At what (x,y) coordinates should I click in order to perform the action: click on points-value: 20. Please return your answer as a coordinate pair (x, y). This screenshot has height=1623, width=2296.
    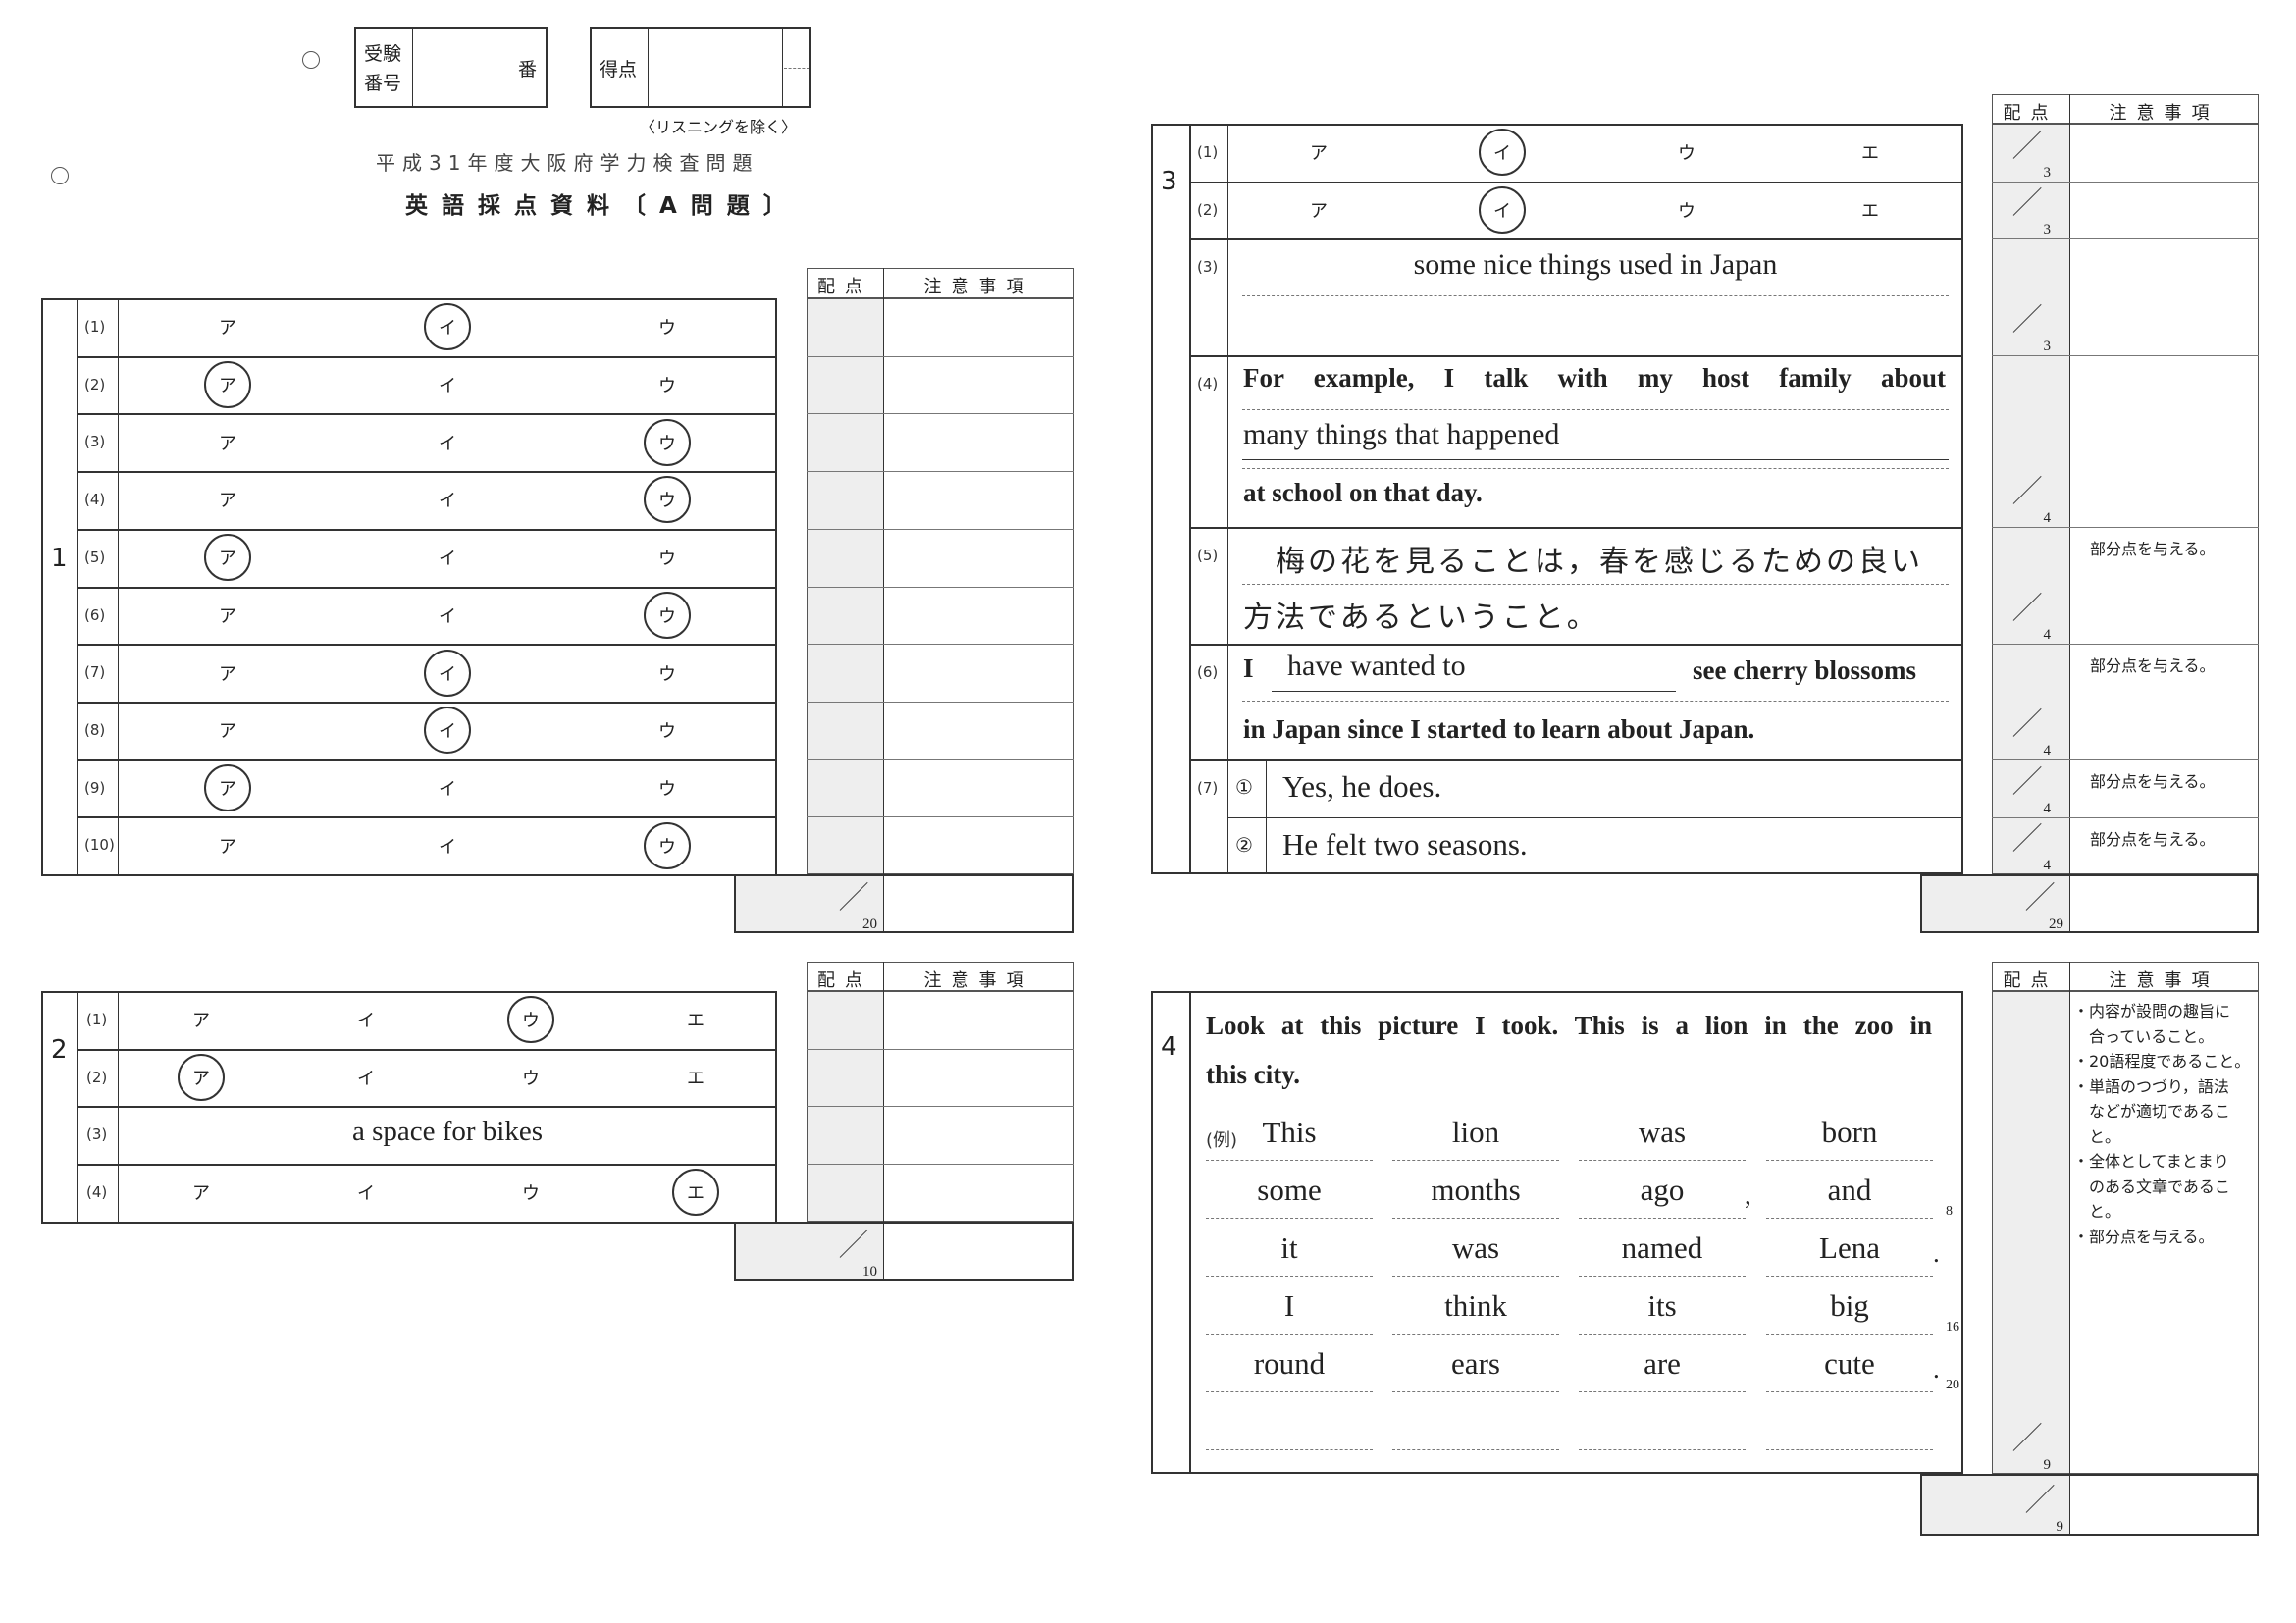
    Looking at the image, I should click on (855, 906).